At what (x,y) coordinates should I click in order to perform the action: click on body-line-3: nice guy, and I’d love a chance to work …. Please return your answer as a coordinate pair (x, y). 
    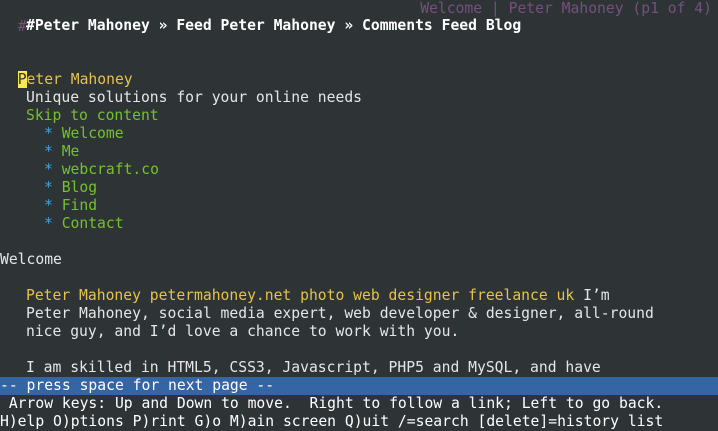
    Looking at the image, I should click on (243, 331).